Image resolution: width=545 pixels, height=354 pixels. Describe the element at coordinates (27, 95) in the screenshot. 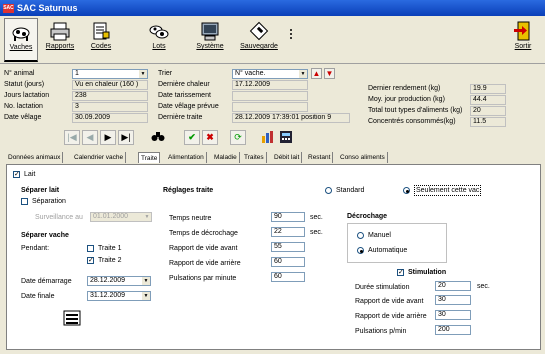

I see `jours-lactation-label: Jours lactation` at that location.